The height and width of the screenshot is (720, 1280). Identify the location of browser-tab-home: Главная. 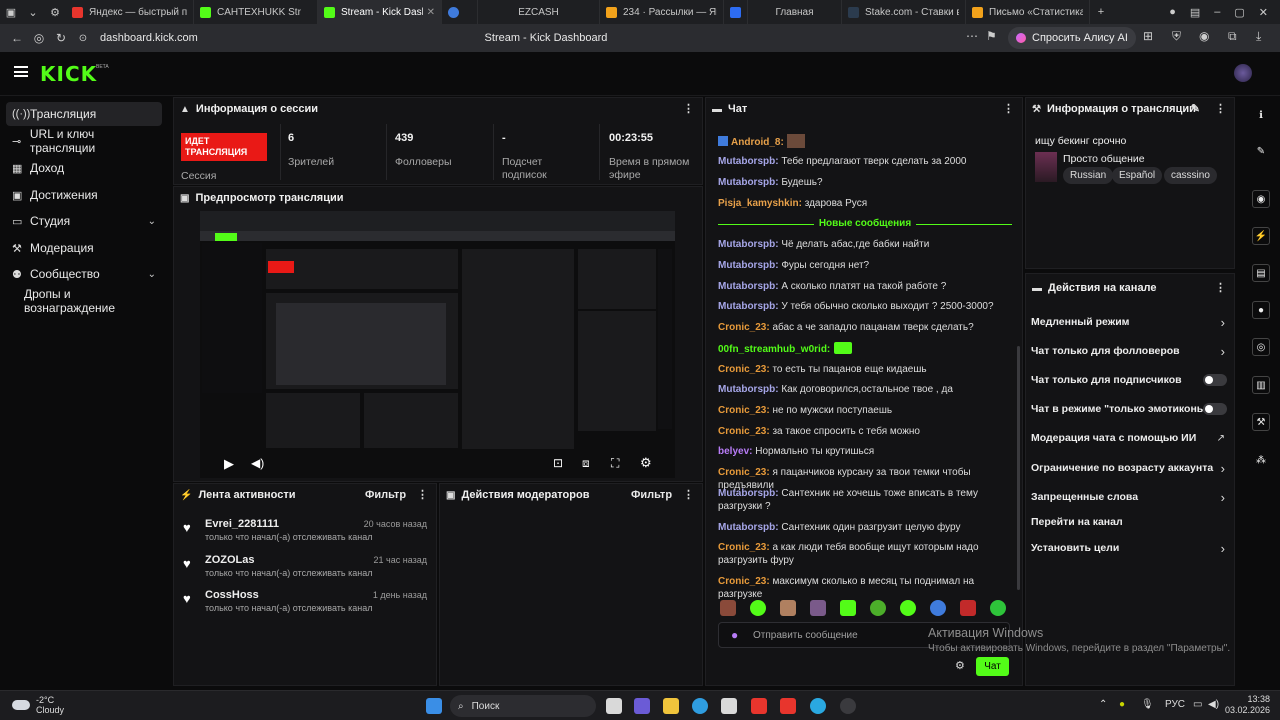
(795, 12).